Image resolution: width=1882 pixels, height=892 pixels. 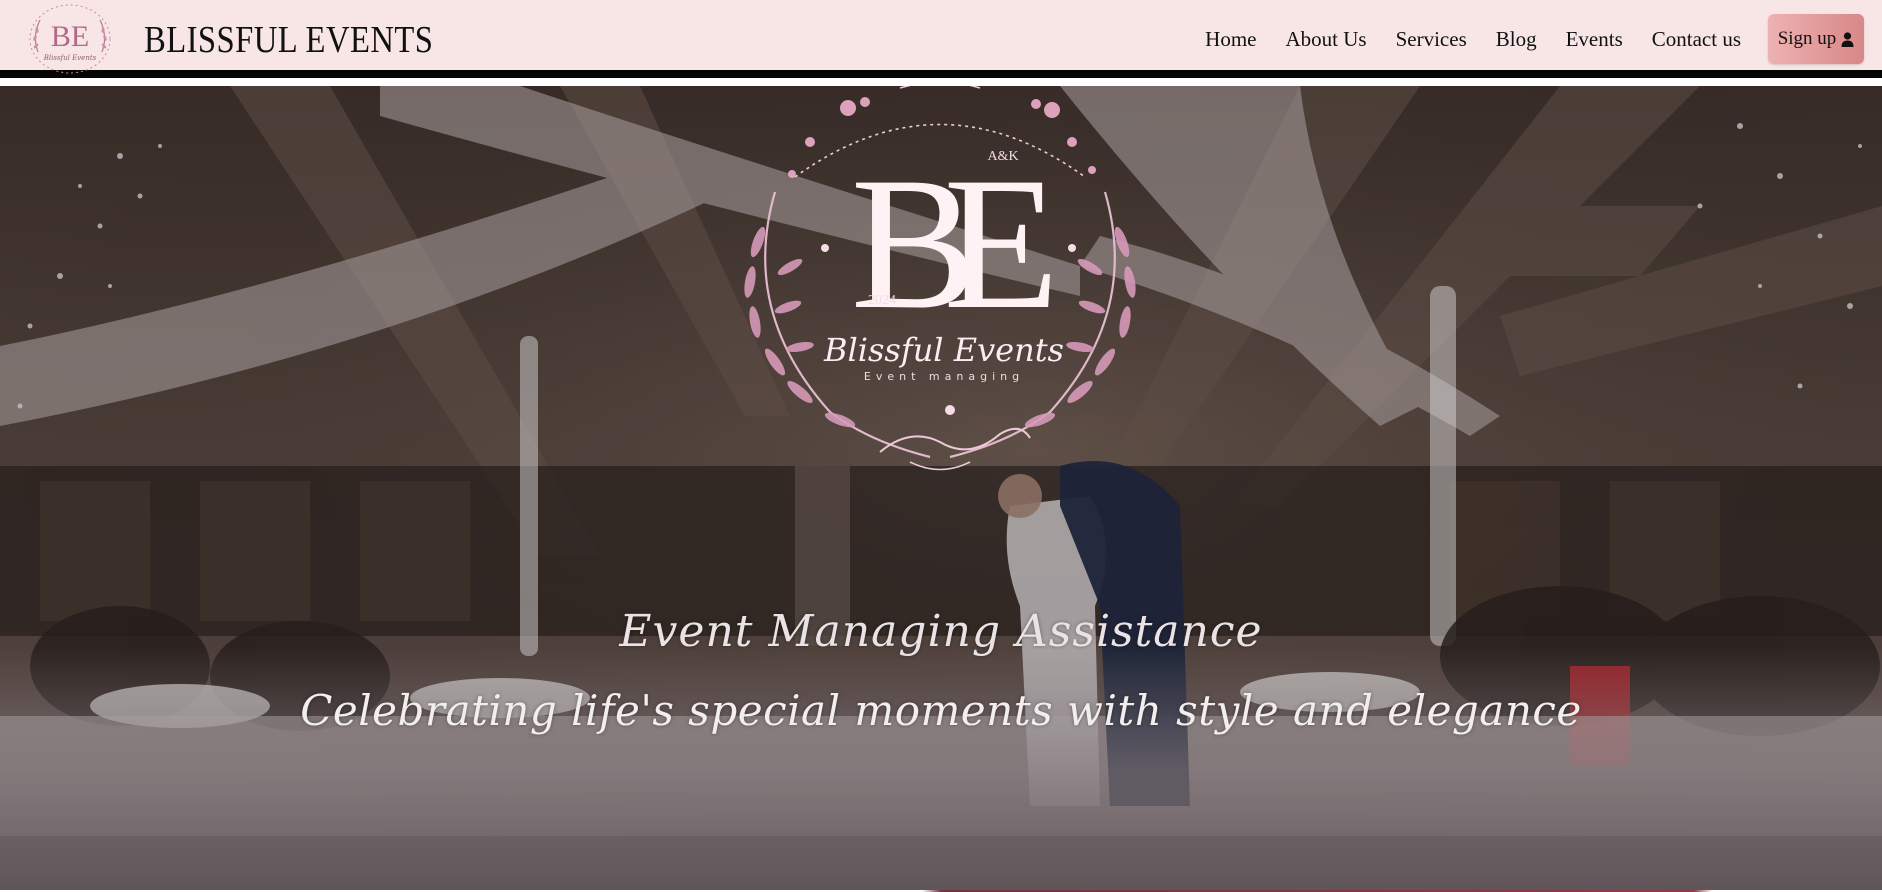 I want to click on sign-up-label: Sign up, so click(x=1807, y=38).